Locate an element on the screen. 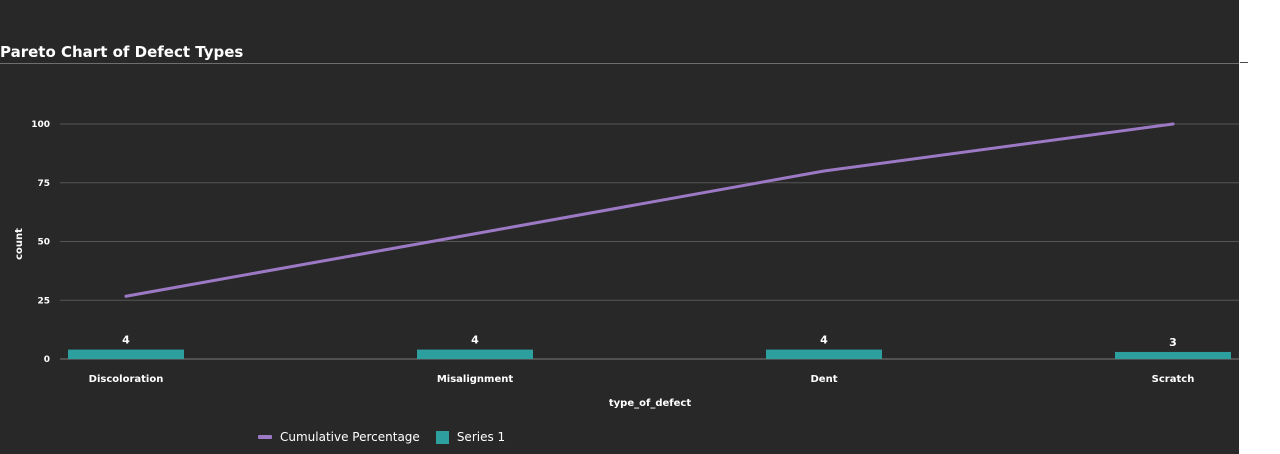 The image size is (1280, 454). x-tick-label: Discoloration is located at coordinates (126, 379).